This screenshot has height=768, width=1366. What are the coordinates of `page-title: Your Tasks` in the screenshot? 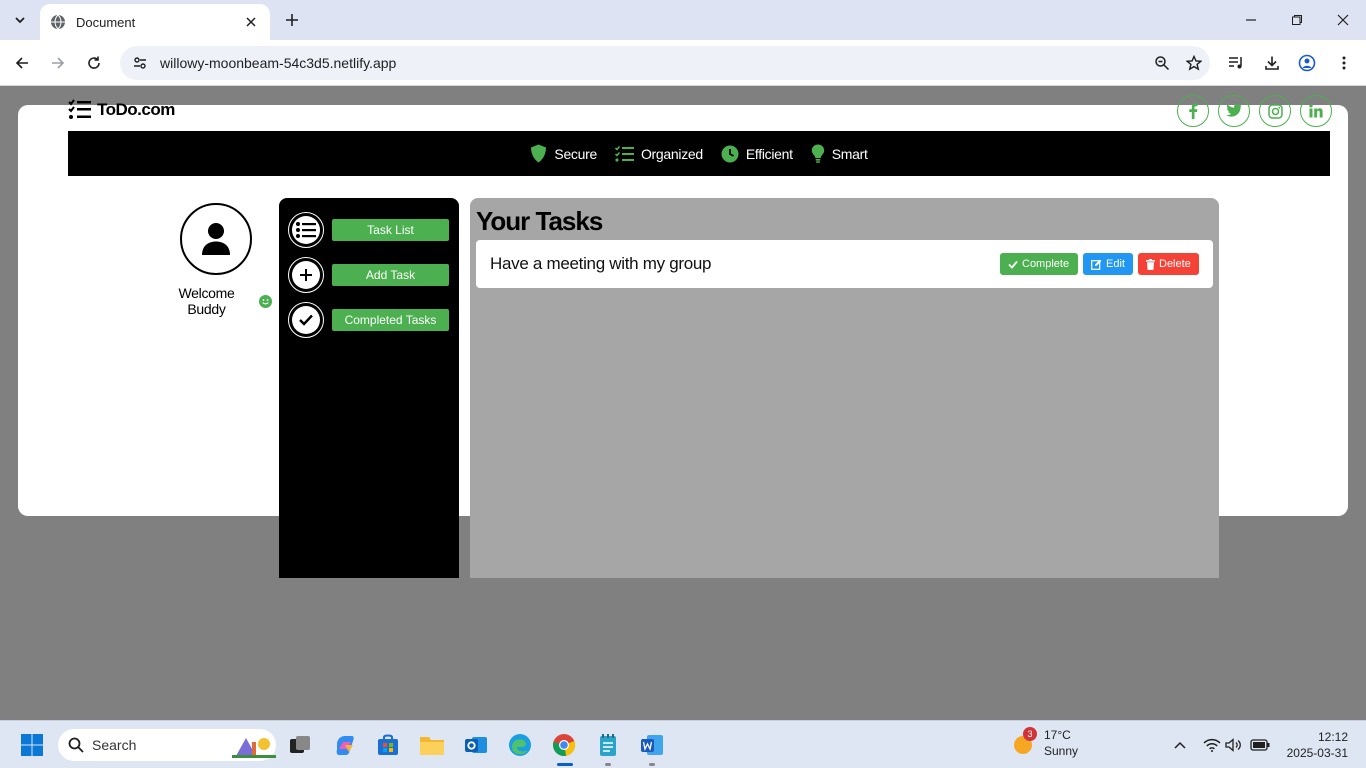 It's located at (539, 221).